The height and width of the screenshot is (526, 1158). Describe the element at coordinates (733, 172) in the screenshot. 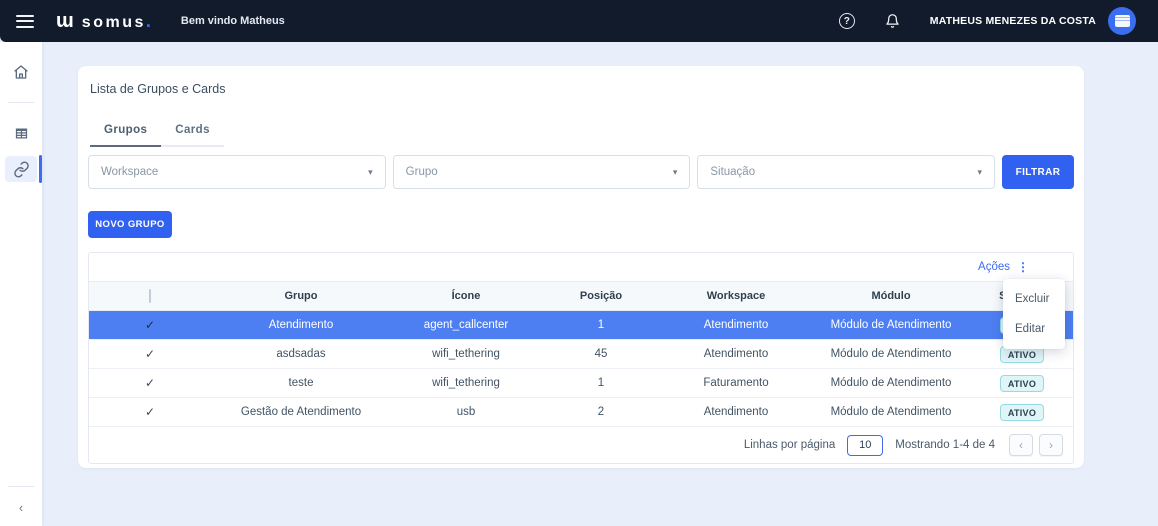

I see `situacao-placeholder: Situação` at that location.